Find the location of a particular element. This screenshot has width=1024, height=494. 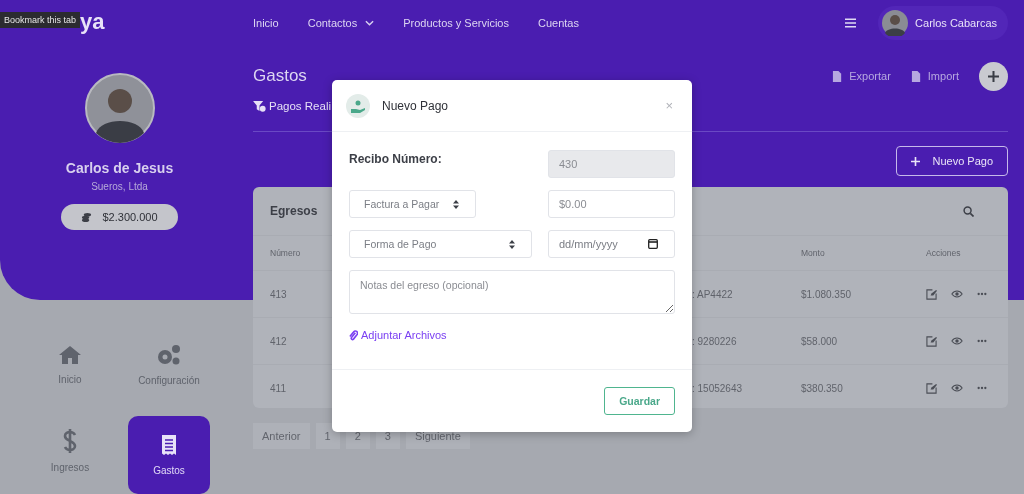

new-payment-button: Nuevo Pago is located at coordinates (952, 161).